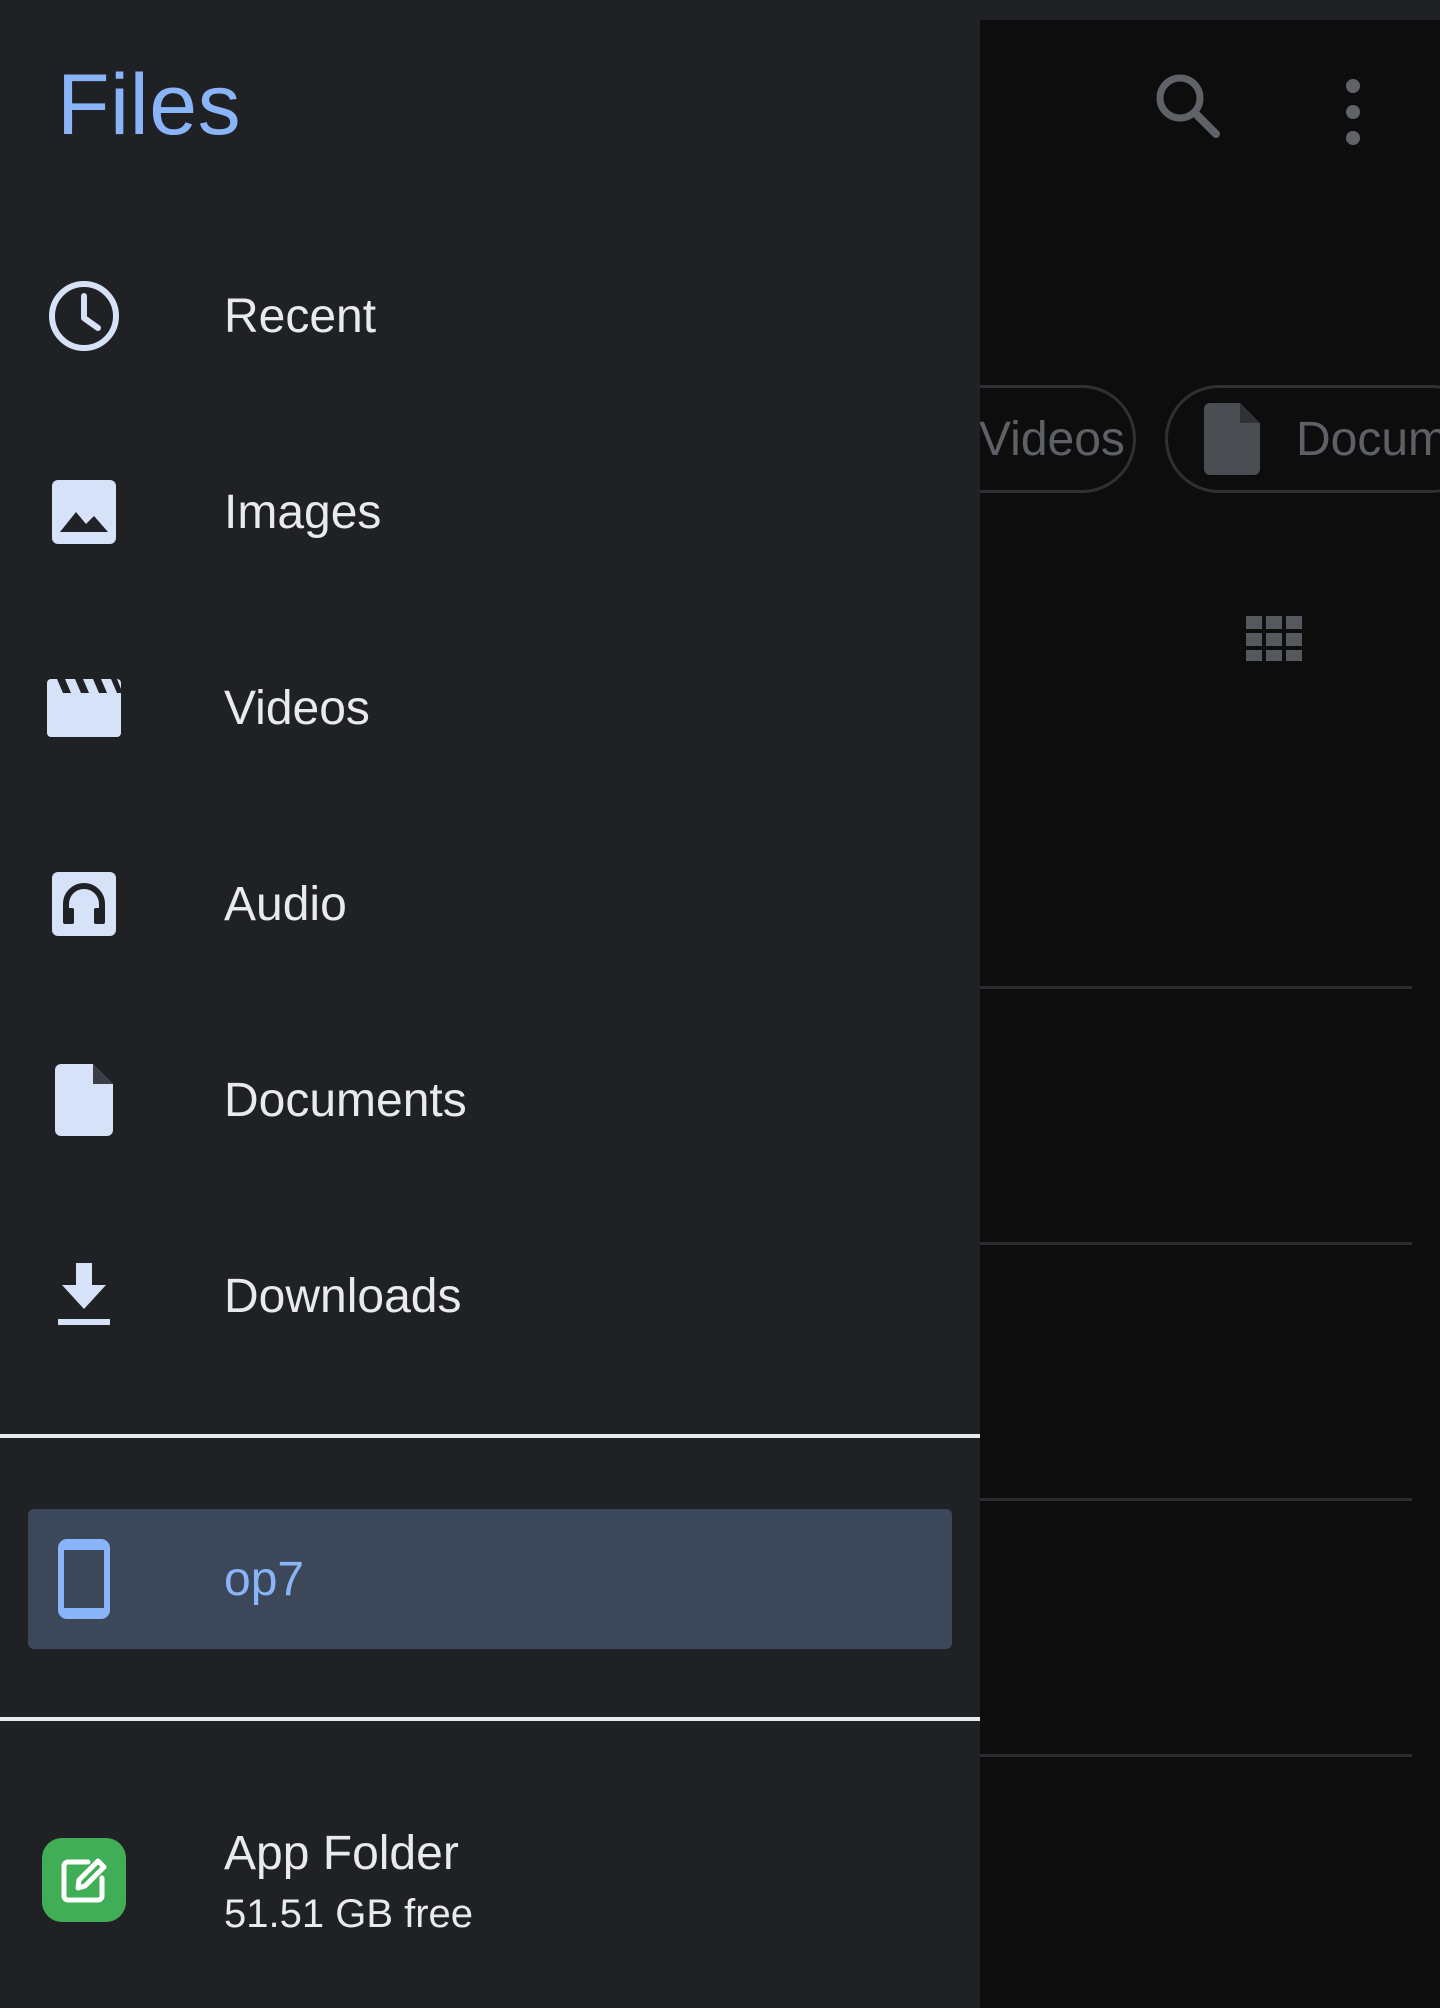  Describe the element at coordinates (297, 708) in the screenshot. I see `nav-item-label: Videos` at that location.